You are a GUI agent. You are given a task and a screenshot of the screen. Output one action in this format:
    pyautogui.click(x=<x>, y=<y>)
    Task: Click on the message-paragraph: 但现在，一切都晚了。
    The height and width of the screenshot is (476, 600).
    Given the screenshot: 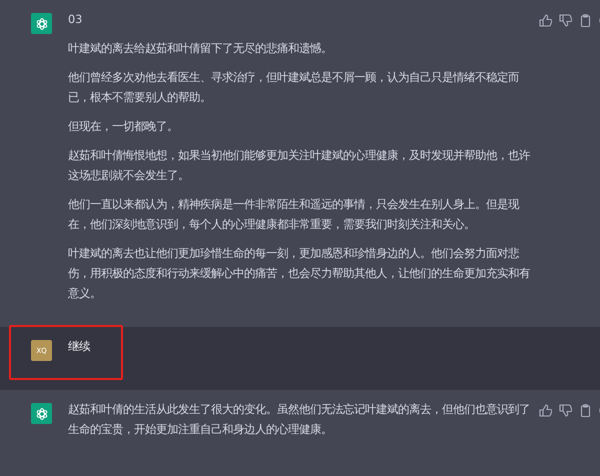 What is the action you would take?
    pyautogui.click(x=123, y=127)
    